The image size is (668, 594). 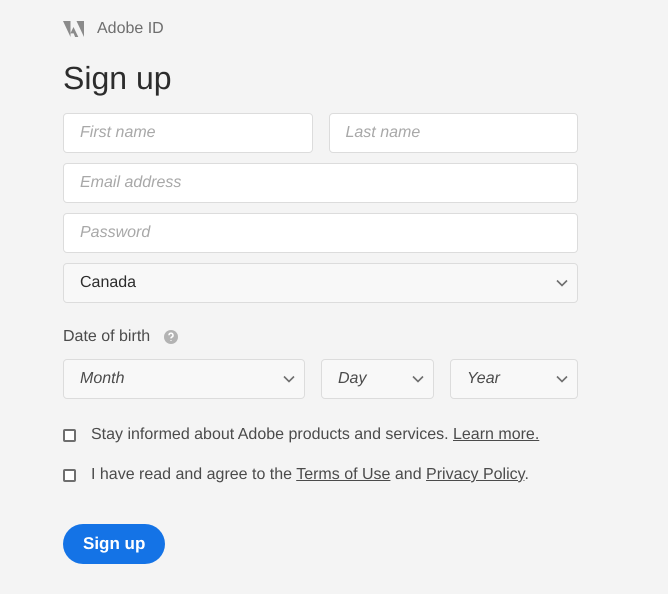 I want to click on date-select: Year, so click(x=514, y=379).